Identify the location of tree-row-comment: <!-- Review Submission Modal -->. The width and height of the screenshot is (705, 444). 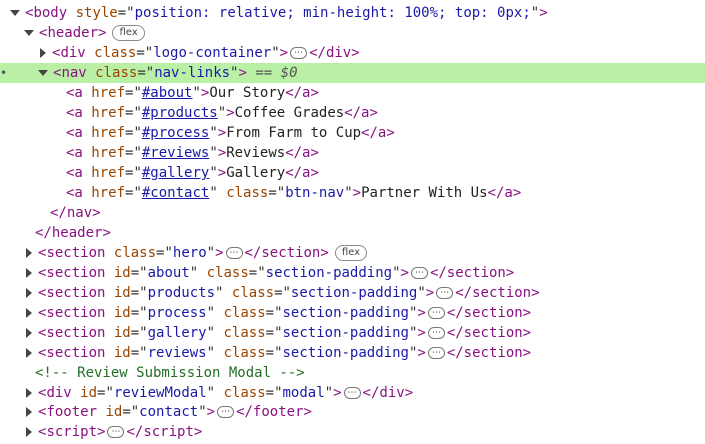
(352, 373).